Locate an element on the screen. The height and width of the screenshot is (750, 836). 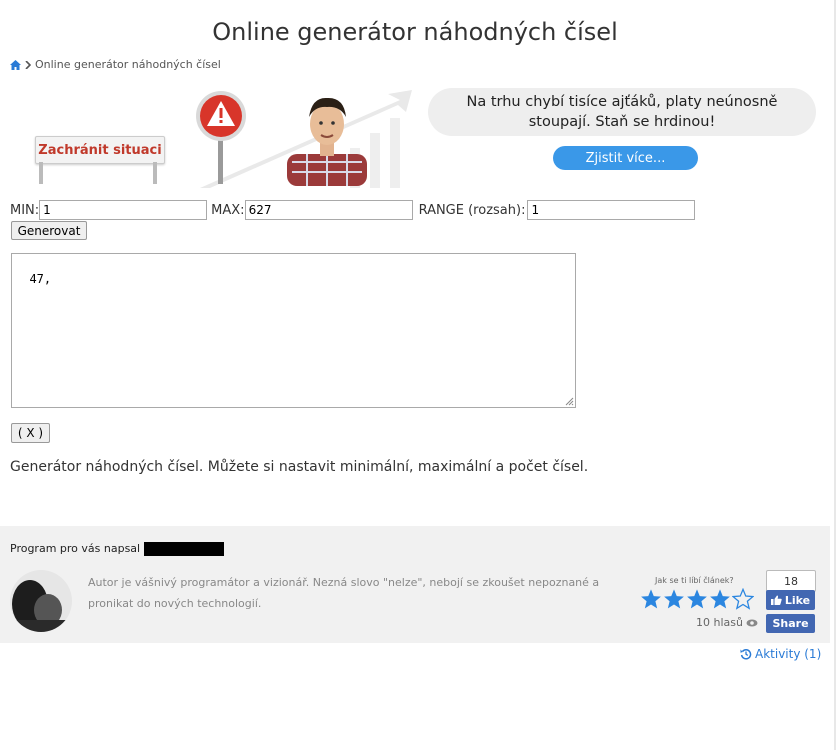
breadcrumb-current: Online generátor náhodných čísel is located at coordinates (128, 64).